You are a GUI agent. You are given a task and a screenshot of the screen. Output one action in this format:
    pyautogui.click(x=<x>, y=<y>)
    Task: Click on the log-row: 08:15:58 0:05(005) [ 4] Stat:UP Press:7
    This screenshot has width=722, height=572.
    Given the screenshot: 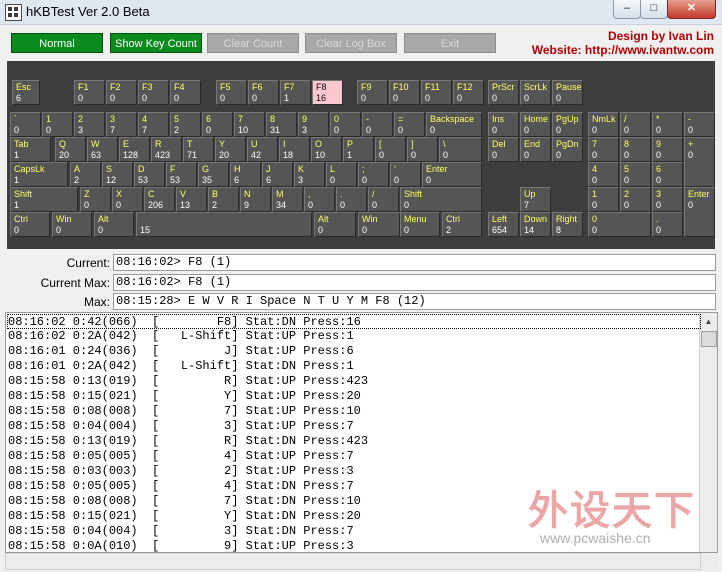 What is the action you would take?
    pyautogui.click(x=354, y=456)
    